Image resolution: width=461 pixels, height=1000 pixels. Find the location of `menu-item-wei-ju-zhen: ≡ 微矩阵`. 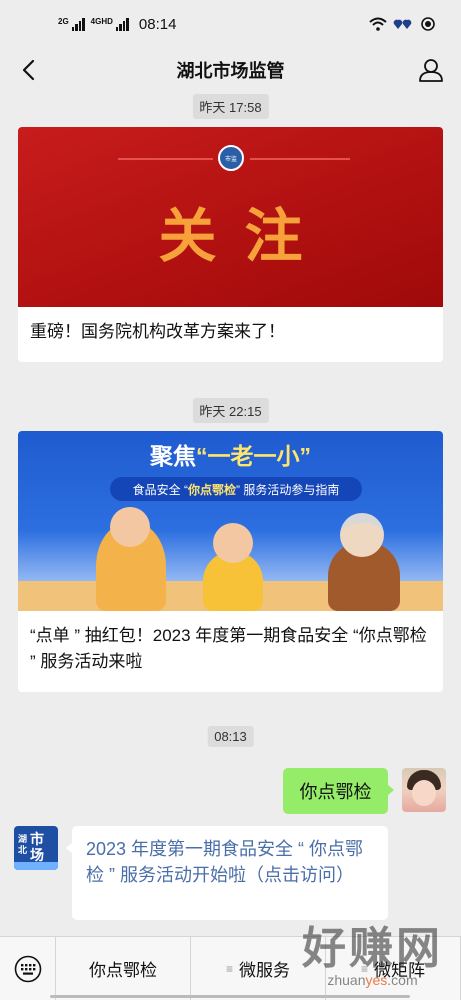

menu-item-wei-ju-zhen: ≡ 微矩阵 is located at coordinates (393, 968).